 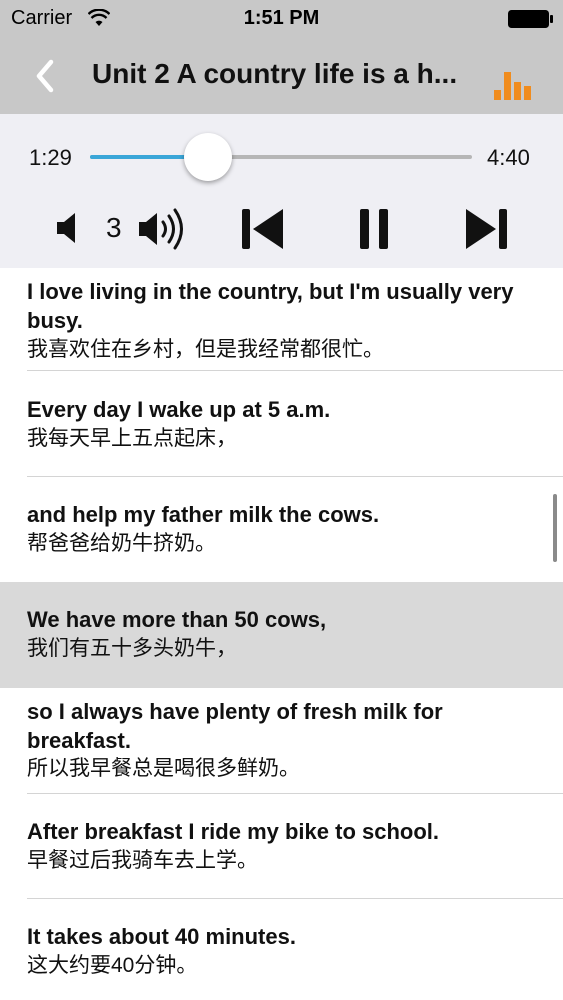 I want to click on chevron-left-icon, so click(x=44, y=76).